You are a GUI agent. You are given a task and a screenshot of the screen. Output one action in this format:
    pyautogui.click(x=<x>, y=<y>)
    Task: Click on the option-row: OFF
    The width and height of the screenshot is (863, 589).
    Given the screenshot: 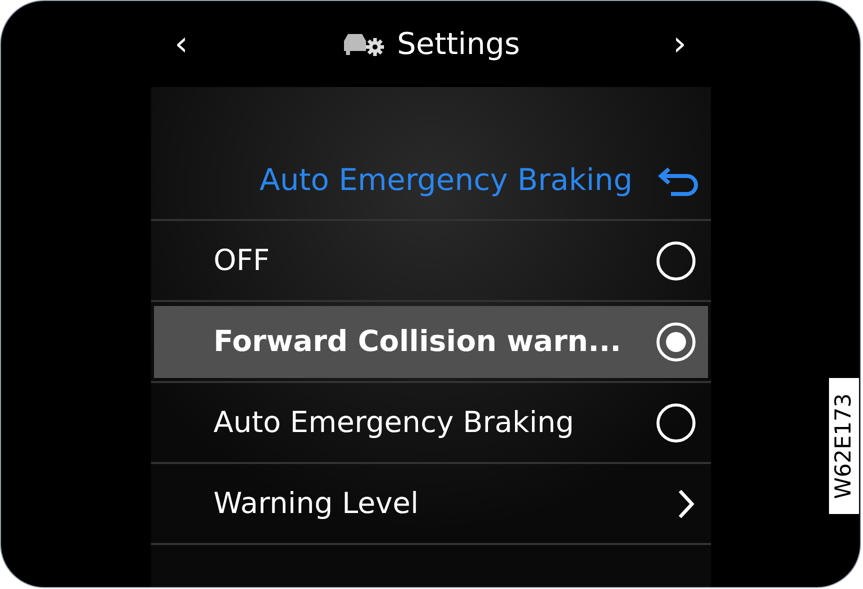 What is the action you would take?
    pyautogui.click(x=431, y=260)
    